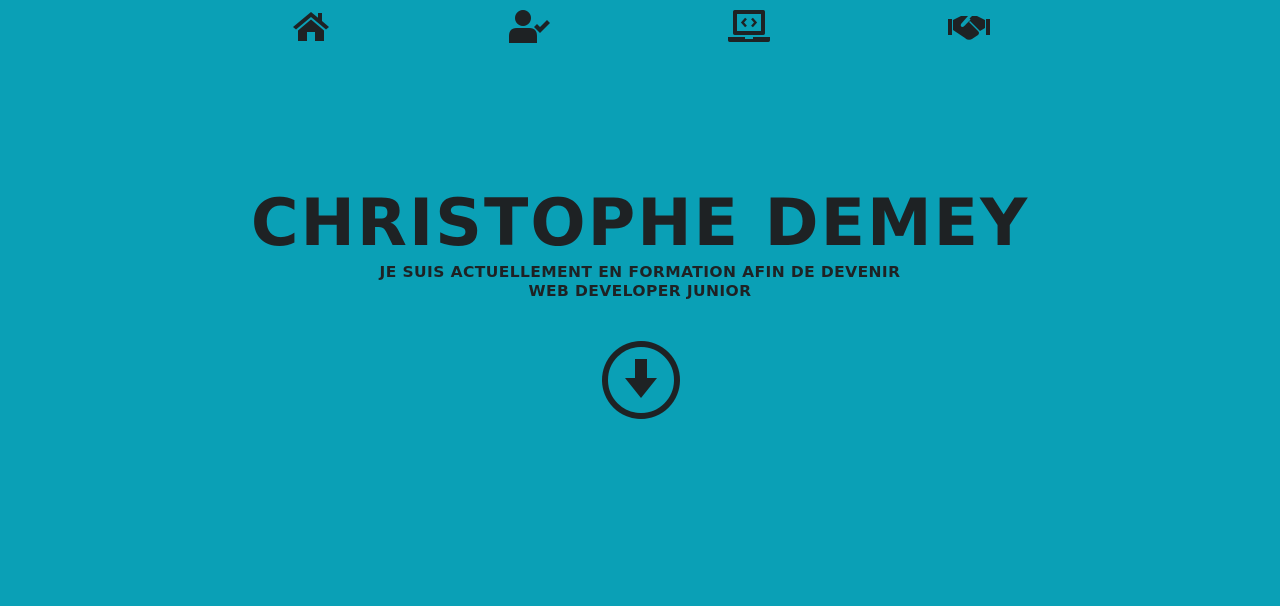 Image resolution: width=1280 pixels, height=606 pixels. I want to click on hero-title: CHRISTOPHE DEMEY, so click(640, 223).